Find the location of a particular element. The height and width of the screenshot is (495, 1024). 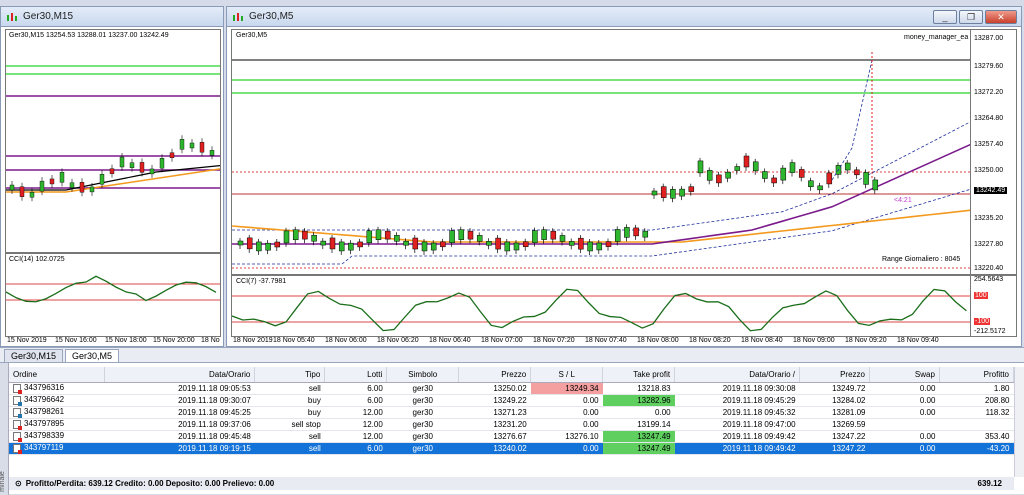

cell-value: 1.80 is located at coordinates (1001, 388).